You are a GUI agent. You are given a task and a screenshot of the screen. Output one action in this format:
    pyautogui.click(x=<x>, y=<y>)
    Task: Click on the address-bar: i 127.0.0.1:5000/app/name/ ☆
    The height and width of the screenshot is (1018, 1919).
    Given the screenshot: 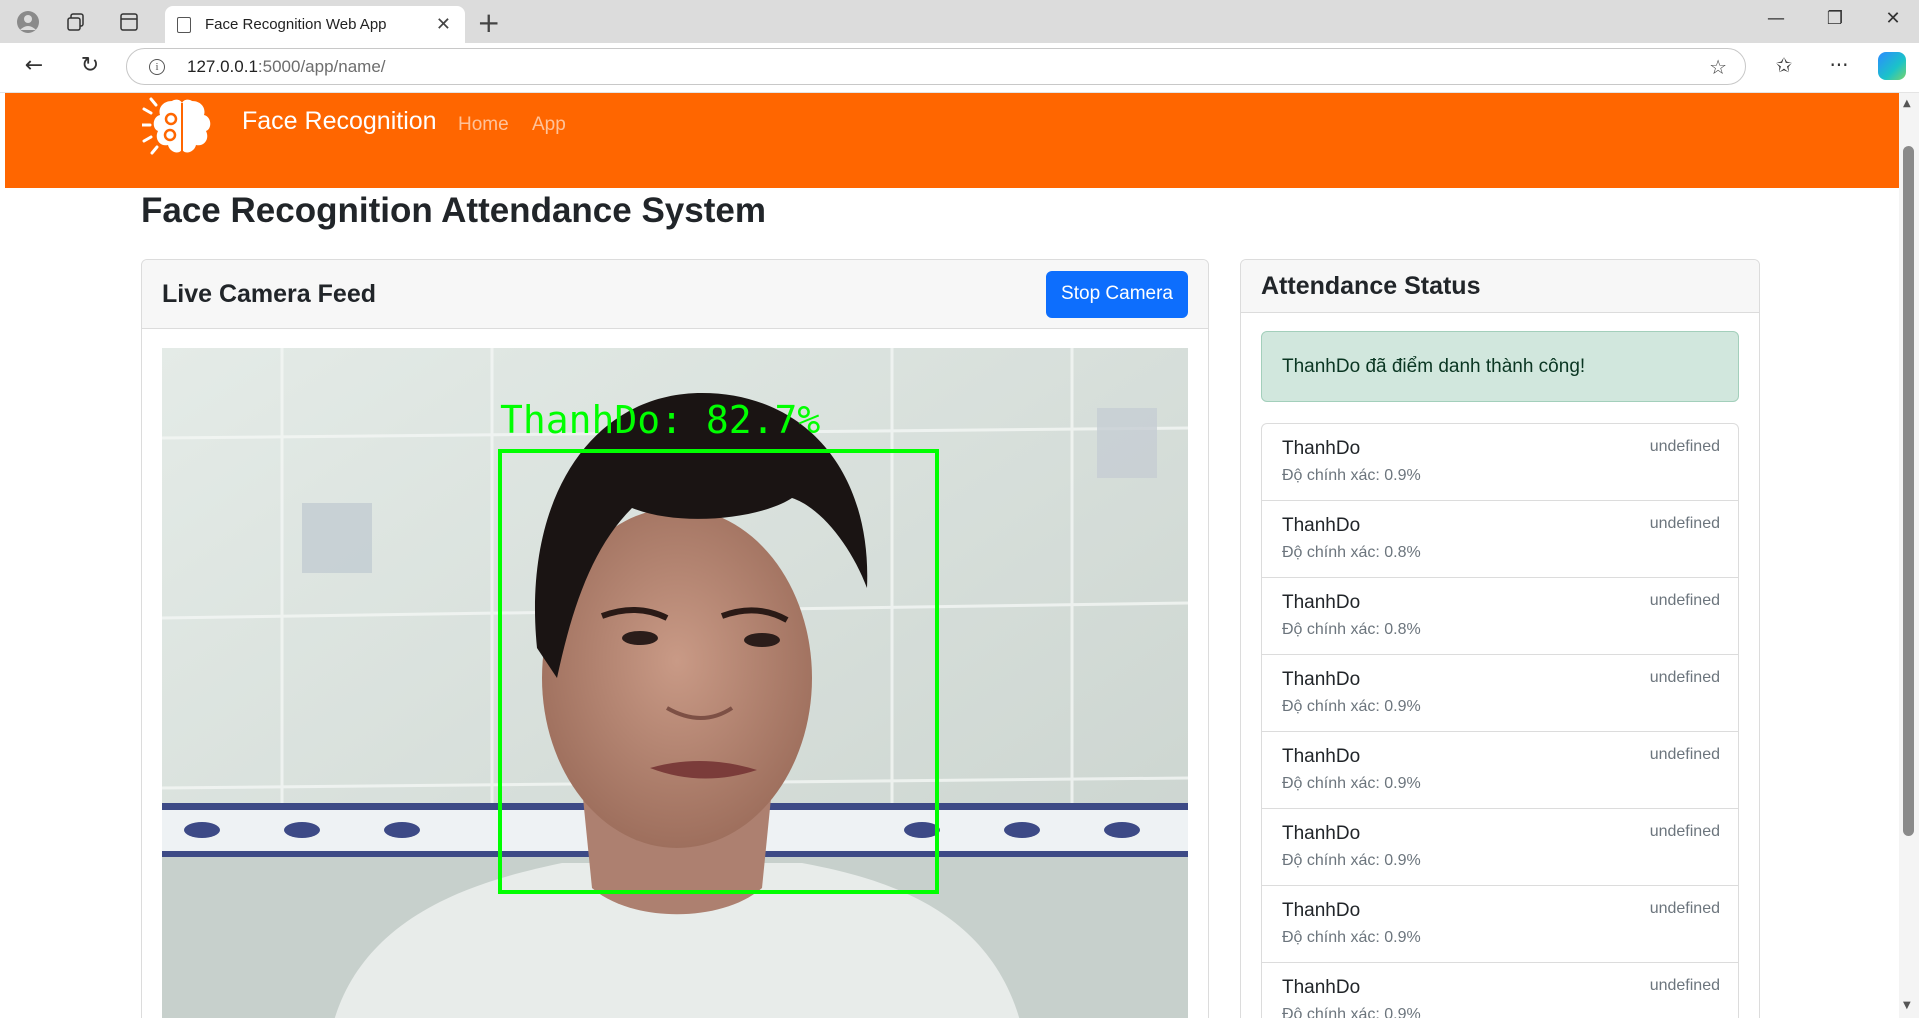 What is the action you would take?
    pyautogui.click(x=936, y=66)
    